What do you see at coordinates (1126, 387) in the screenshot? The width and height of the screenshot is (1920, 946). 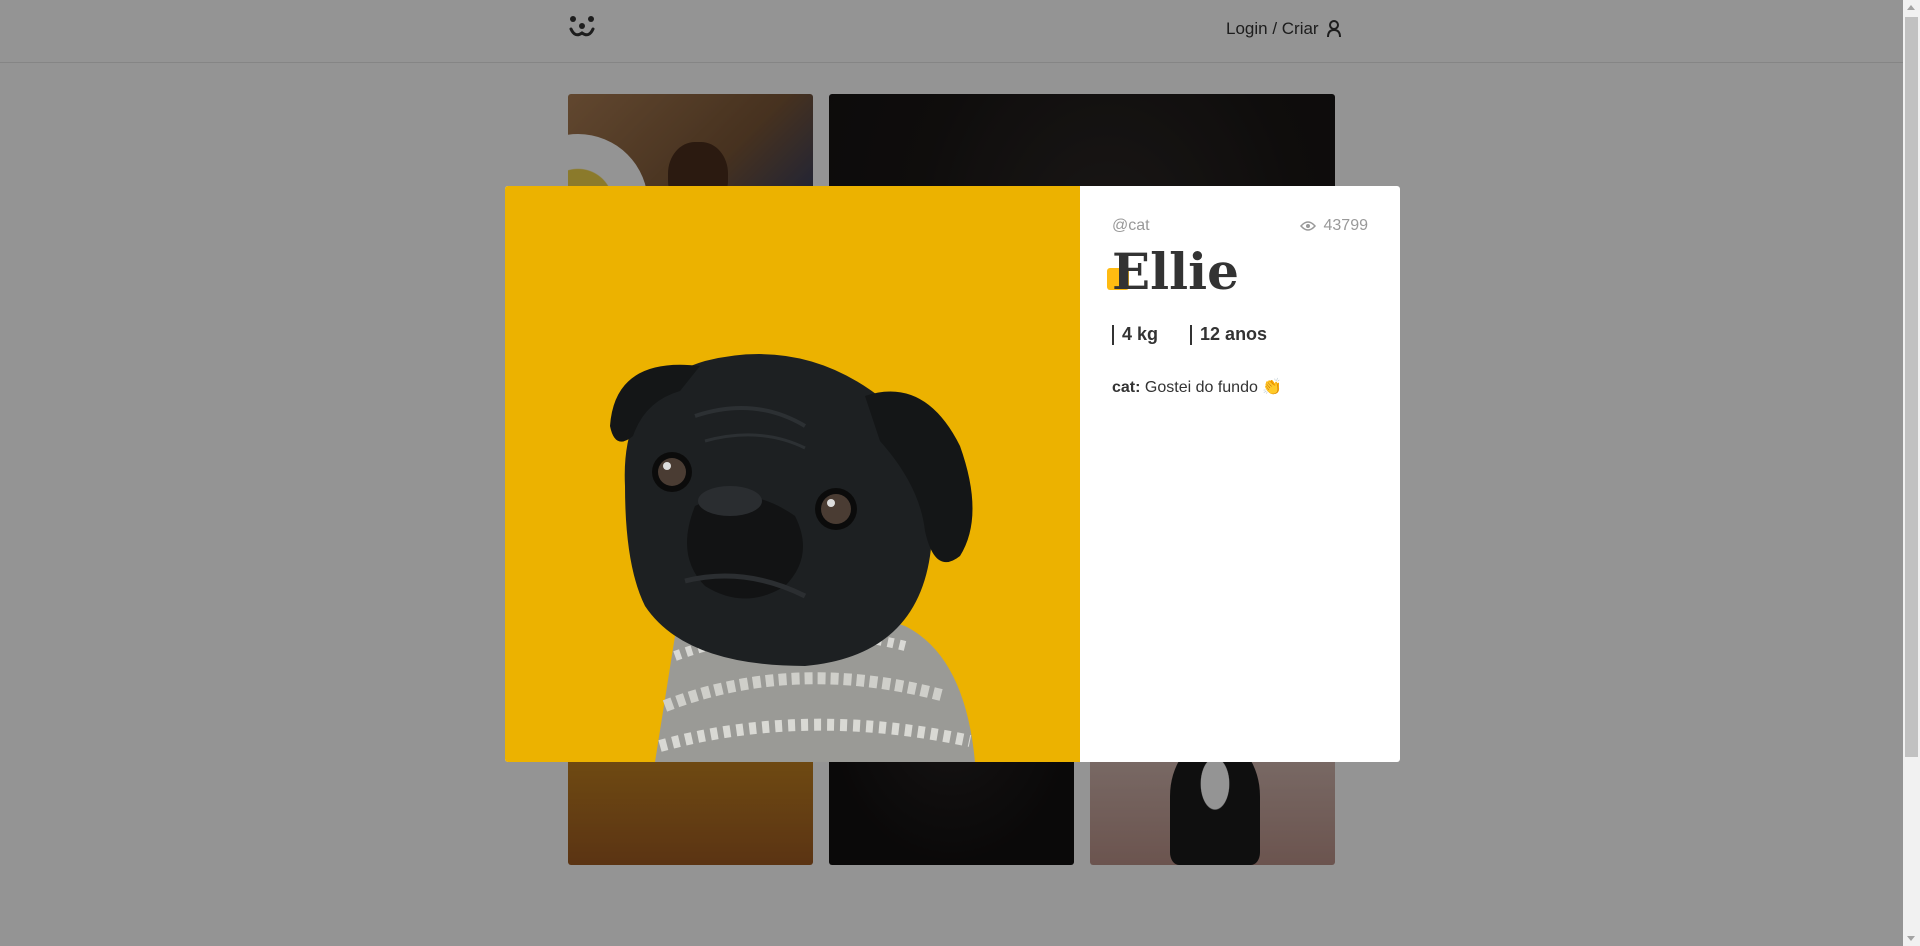 I see `comment-author: cat:` at bounding box center [1126, 387].